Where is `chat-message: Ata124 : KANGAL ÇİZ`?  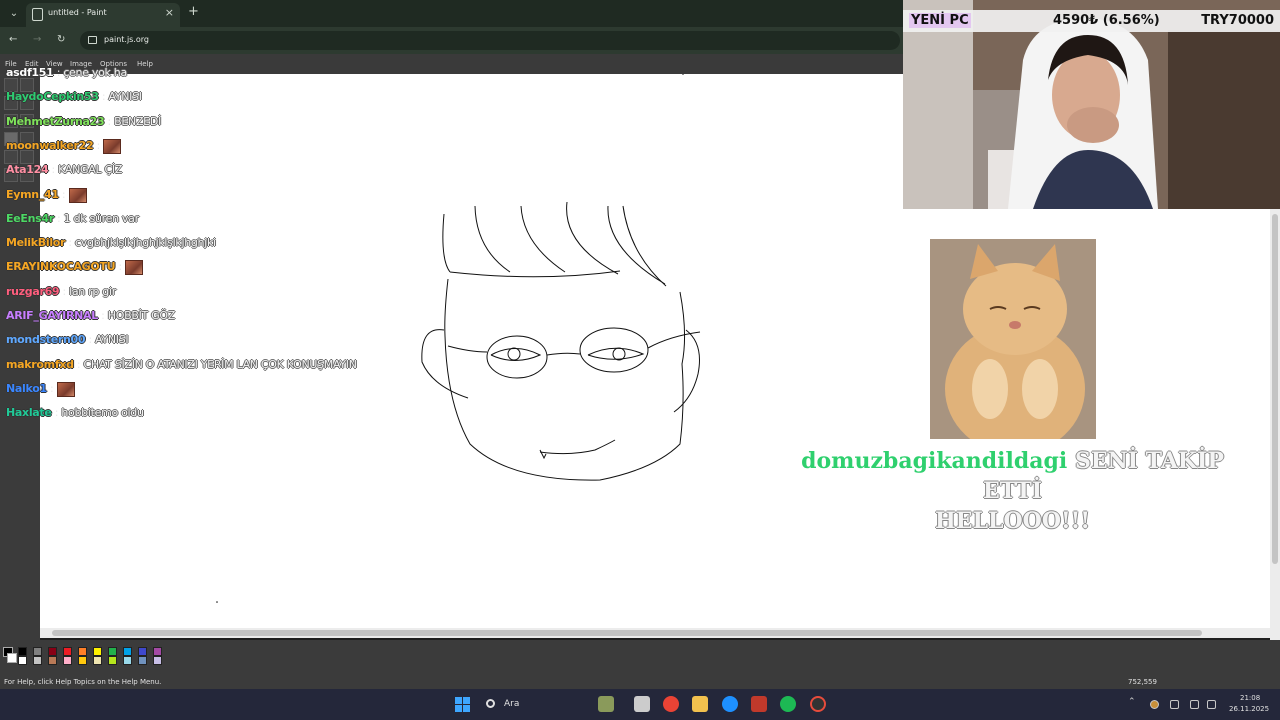 chat-message: Ata124 : KANGAL ÇİZ is located at coordinates (64, 170).